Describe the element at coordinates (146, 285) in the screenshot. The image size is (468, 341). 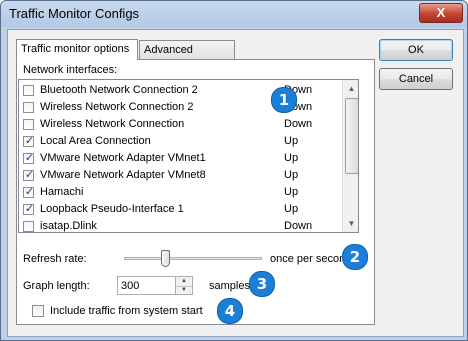
I see `graph-length-input` at that location.